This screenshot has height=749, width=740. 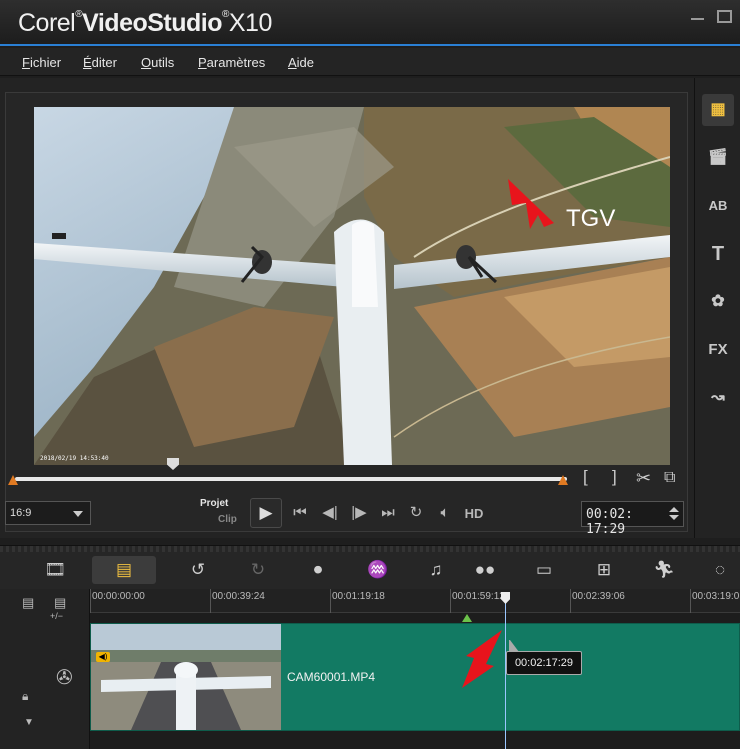 What do you see at coordinates (716, 596) in the screenshot?
I see `ruler-tick: 00:03:19:0` at bounding box center [716, 596].